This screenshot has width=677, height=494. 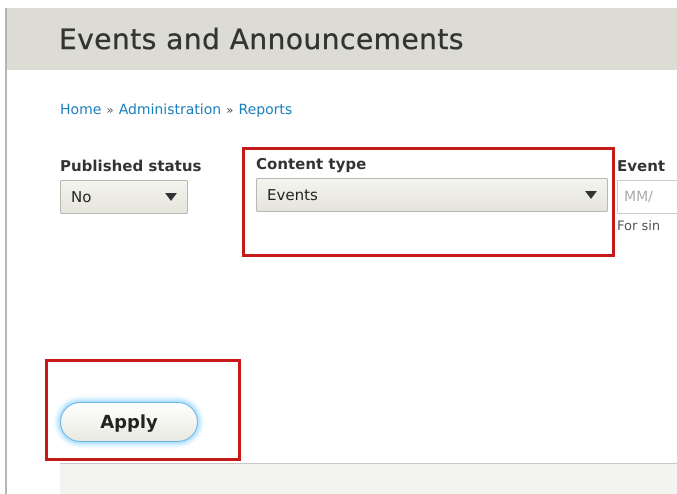 I want to click on select-field: Events, so click(x=432, y=195).